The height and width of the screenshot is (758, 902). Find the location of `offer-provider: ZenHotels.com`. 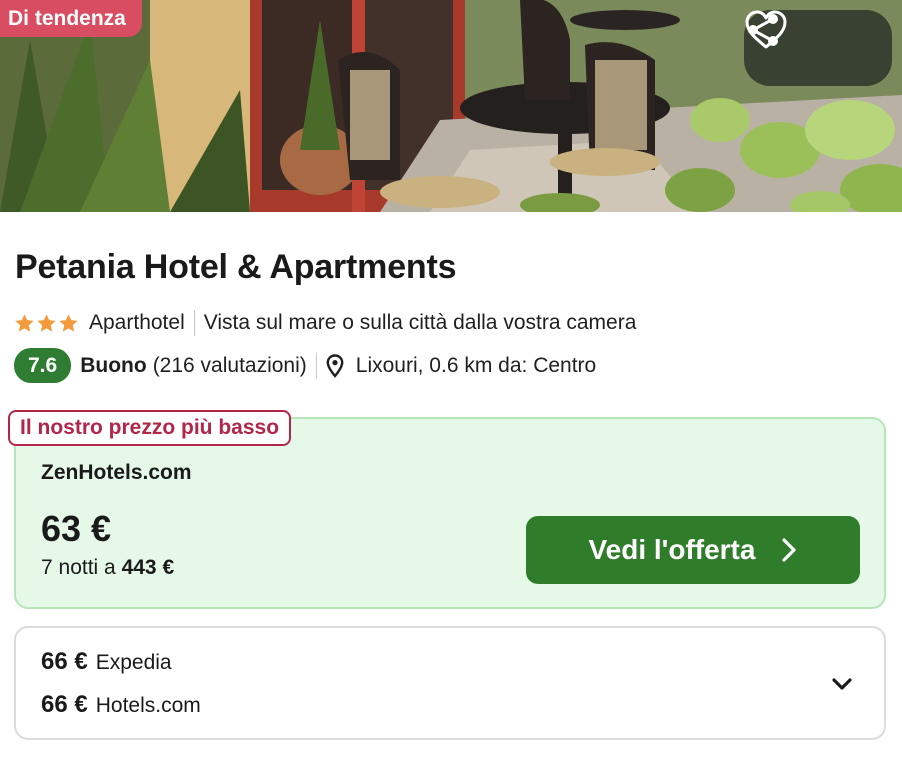

offer-provider: ZenHotels.com is located at coordinates (116, 472).